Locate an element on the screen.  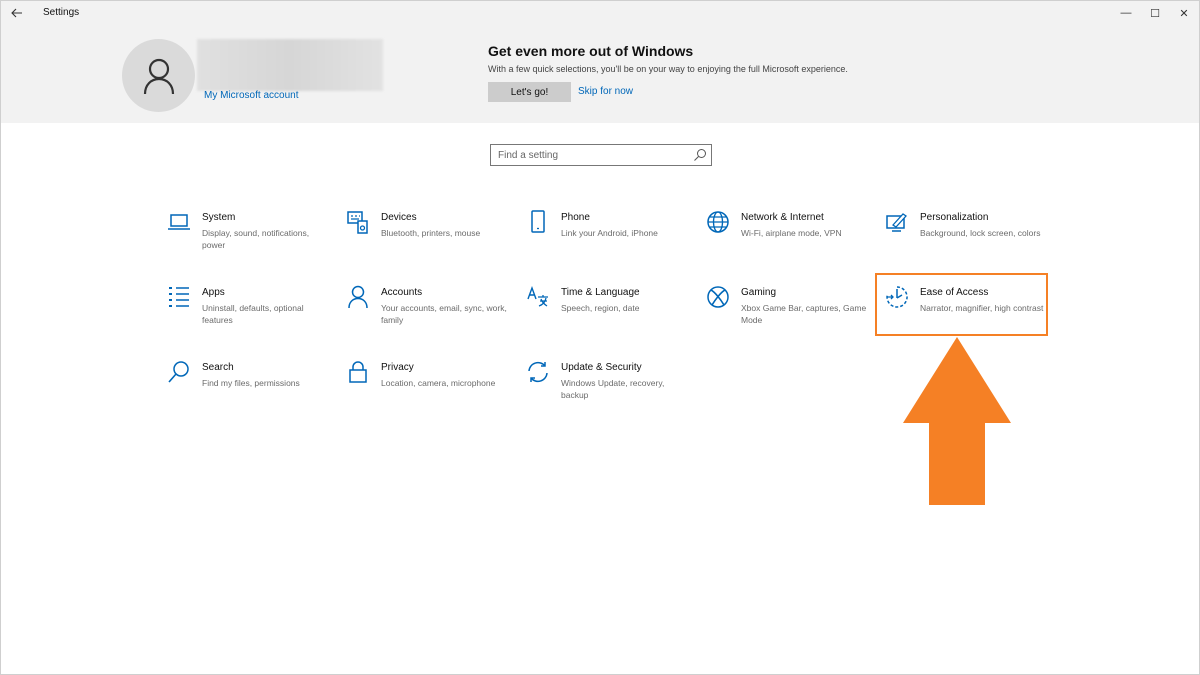
language-icon is located at coordinates (537, 296).